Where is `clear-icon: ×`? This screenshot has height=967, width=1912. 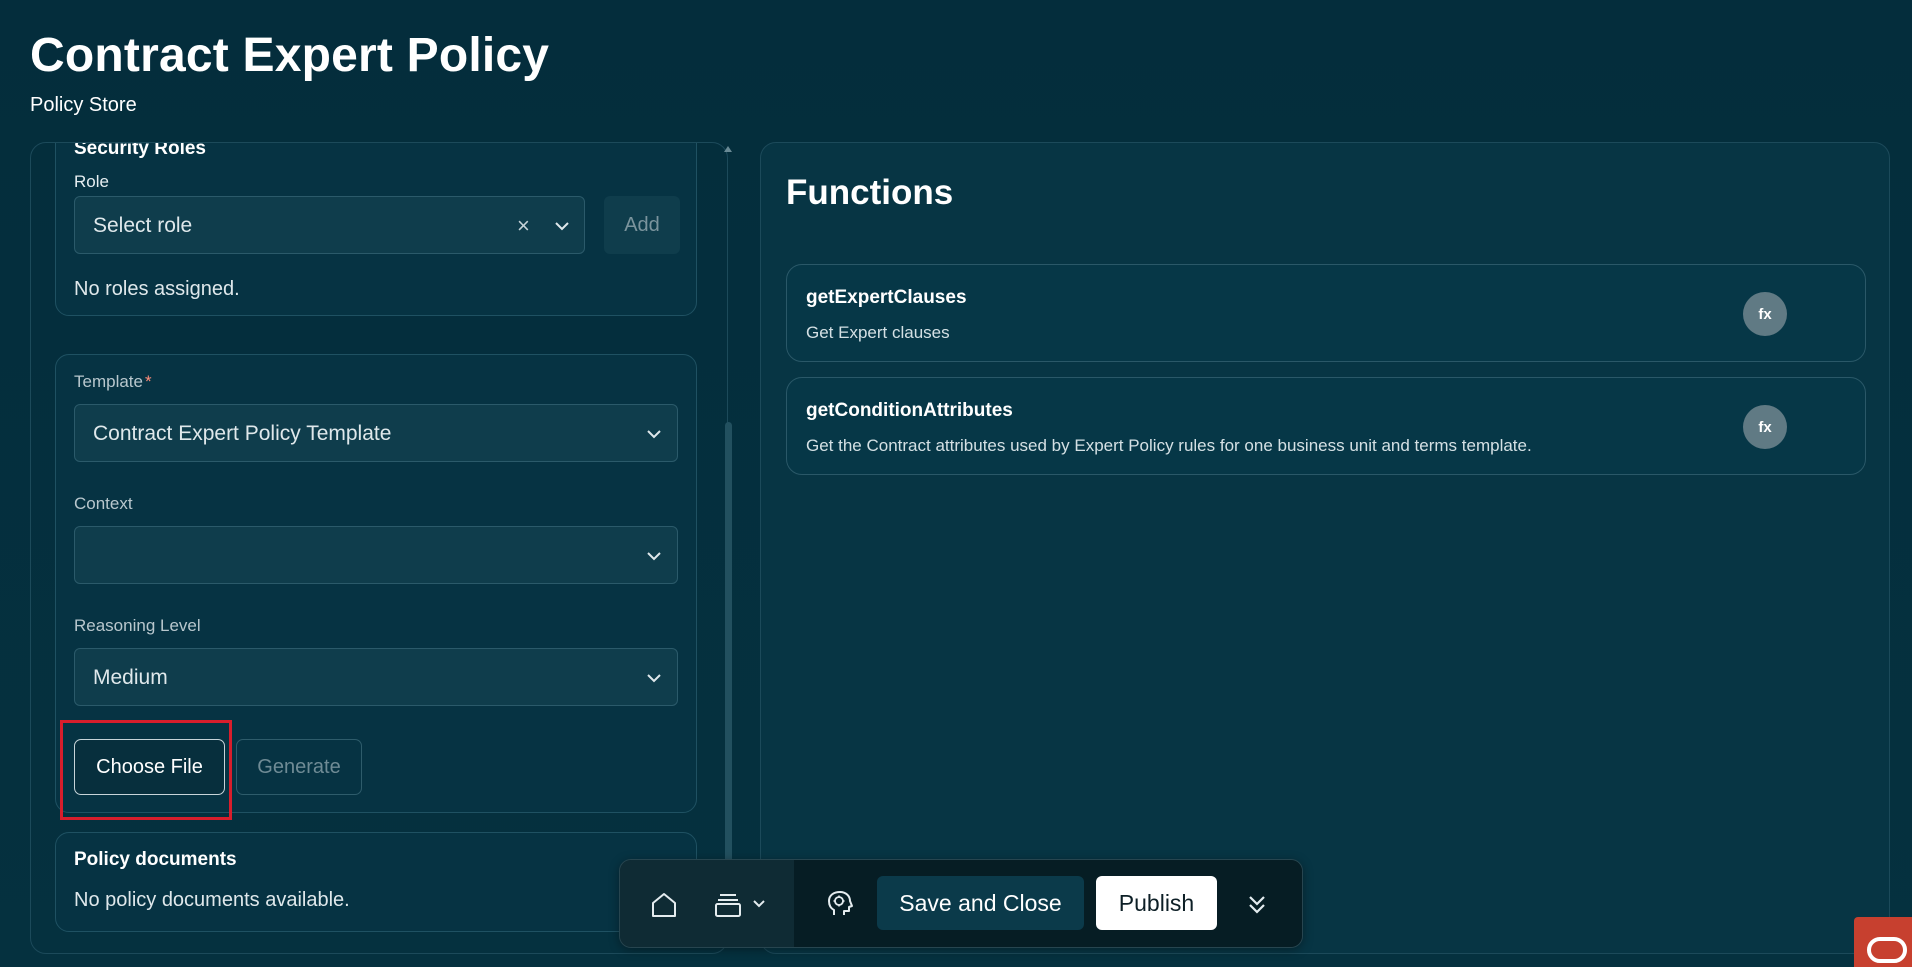 clear-icon: × is located at coordinates (523, 226).